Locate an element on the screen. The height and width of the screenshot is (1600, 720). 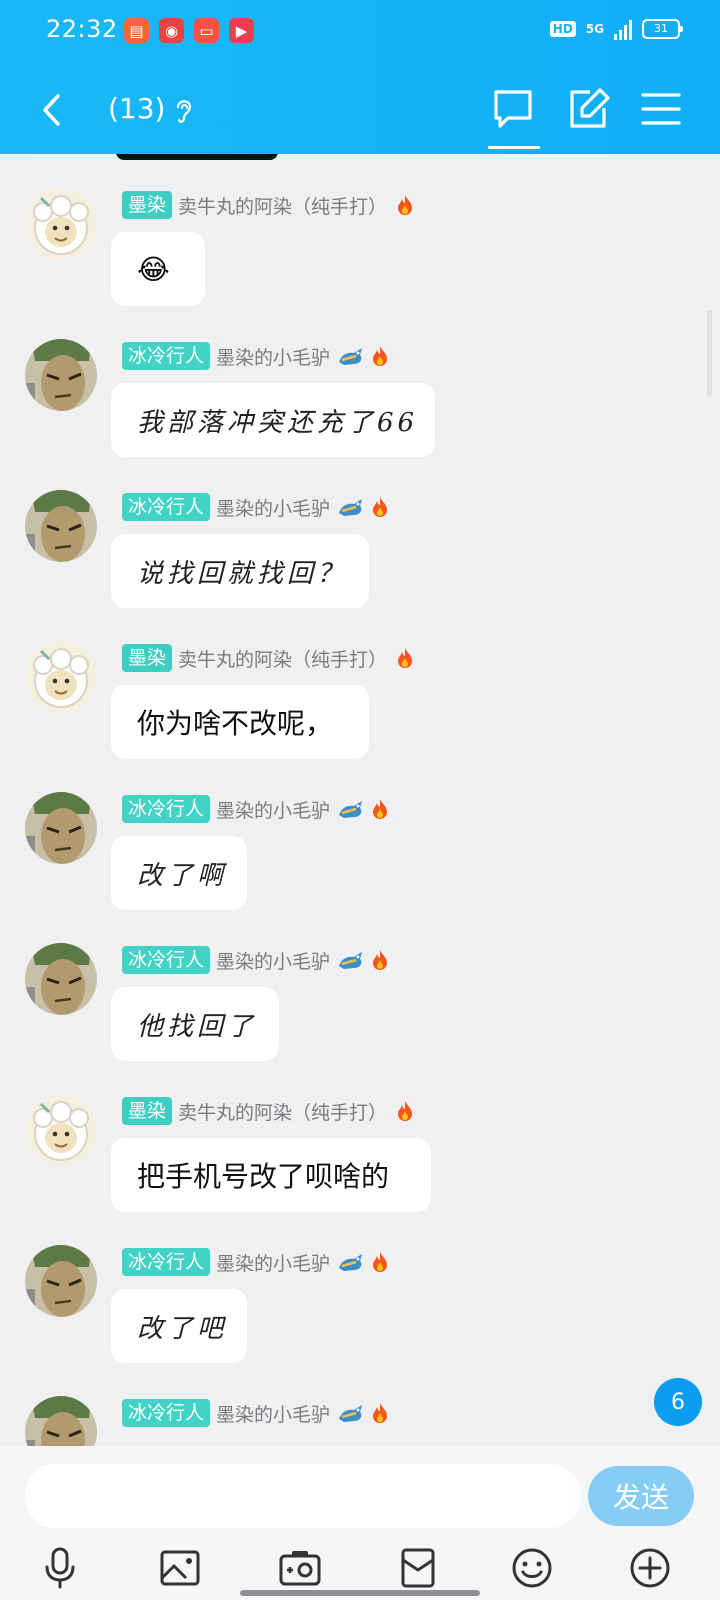
message-bubble: 我部落冲突还充了66 is located at coordinates (273, 420).